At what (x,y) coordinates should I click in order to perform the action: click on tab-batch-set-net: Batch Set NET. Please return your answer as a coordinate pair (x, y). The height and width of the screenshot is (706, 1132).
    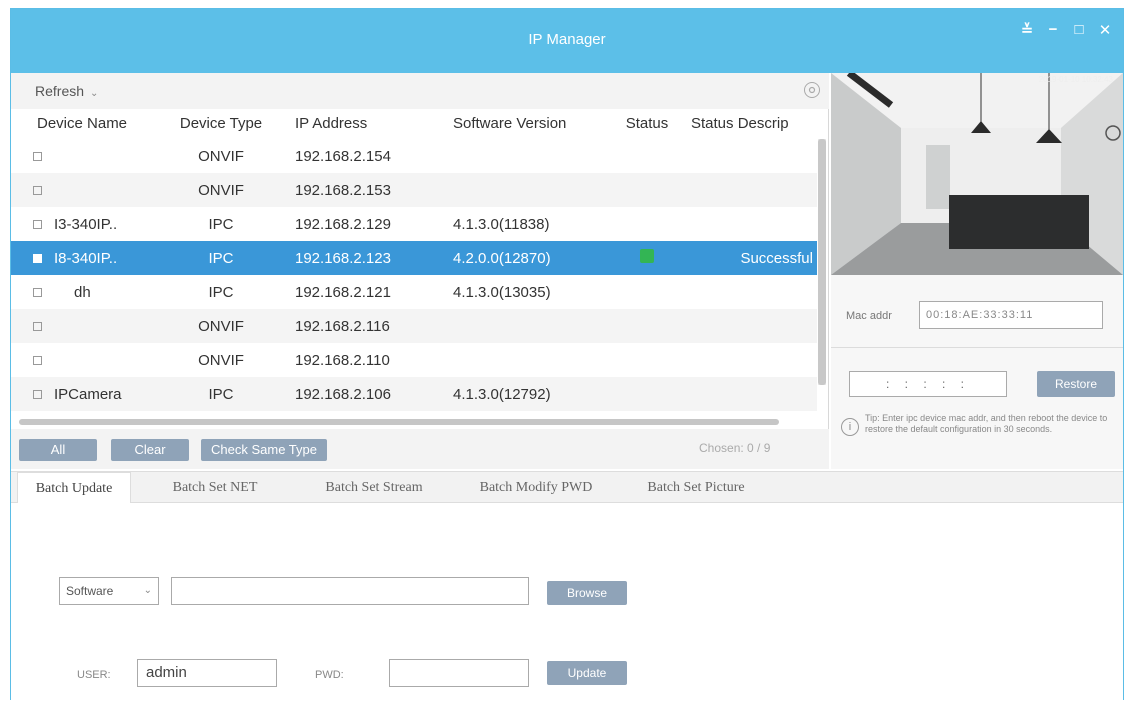
    Looking at the image, I should click on (215, 487).